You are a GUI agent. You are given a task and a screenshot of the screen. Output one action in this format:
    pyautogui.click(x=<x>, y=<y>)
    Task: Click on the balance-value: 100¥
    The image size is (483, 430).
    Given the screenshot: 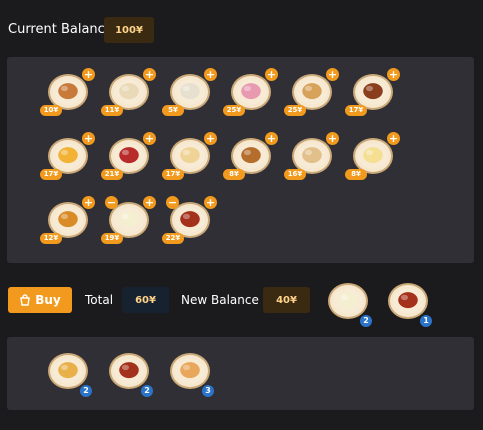 What is the action you would take?
    pyautogui.click(x=129, y=30)
    